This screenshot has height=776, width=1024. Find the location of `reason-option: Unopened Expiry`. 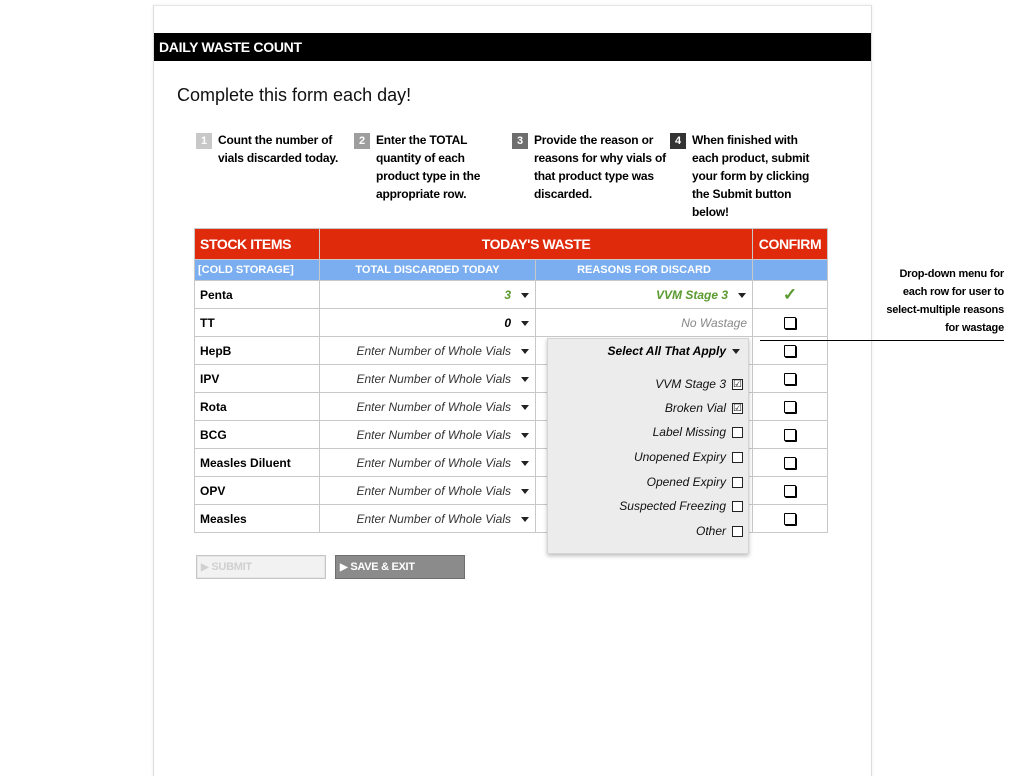

reason-option: Unopened Expiry is located at coordinates (688, 457).